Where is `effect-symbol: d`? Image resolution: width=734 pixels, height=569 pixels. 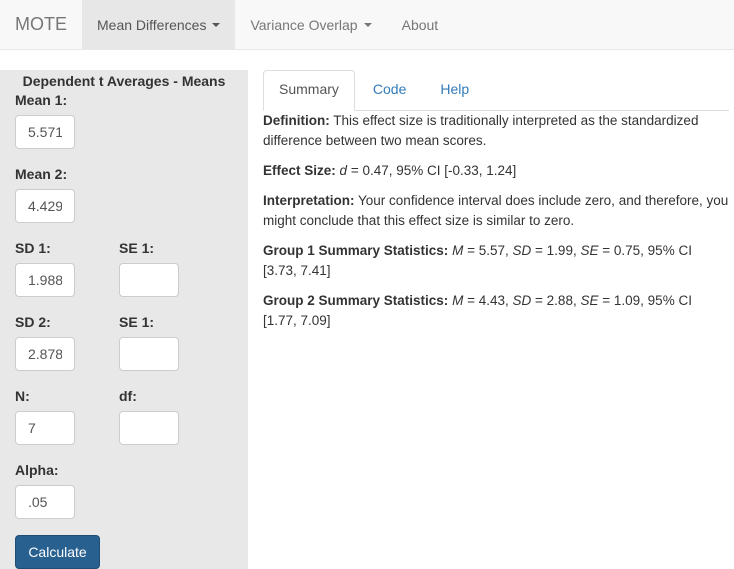
effect-symbol: d is located at coordinates (343, 170).